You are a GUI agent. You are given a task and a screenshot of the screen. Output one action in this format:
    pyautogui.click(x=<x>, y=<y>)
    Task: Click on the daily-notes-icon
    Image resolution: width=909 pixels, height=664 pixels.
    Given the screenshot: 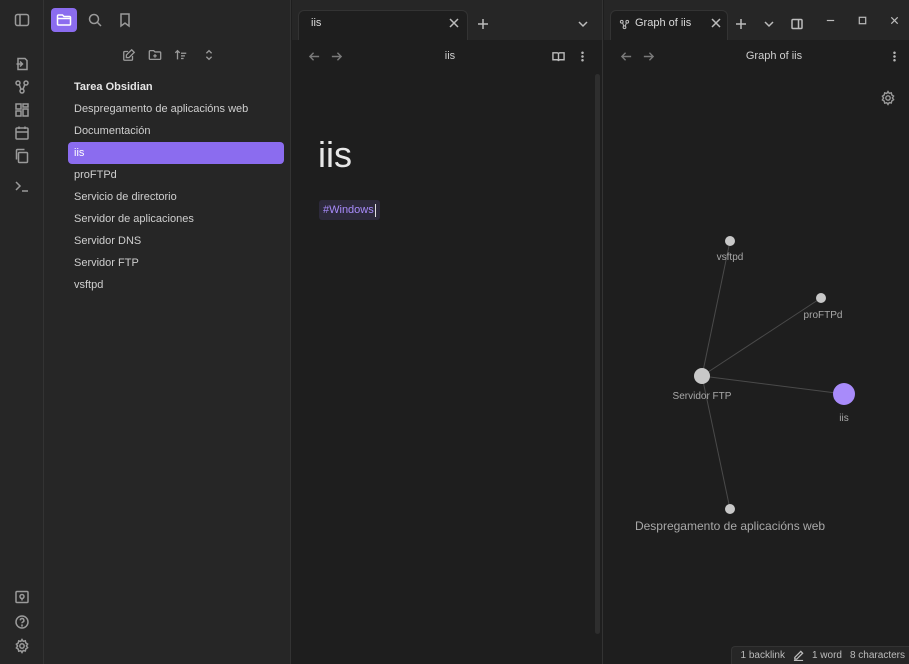 What is the action you would take?
    pyautogui.click(x=22, y=133)
    